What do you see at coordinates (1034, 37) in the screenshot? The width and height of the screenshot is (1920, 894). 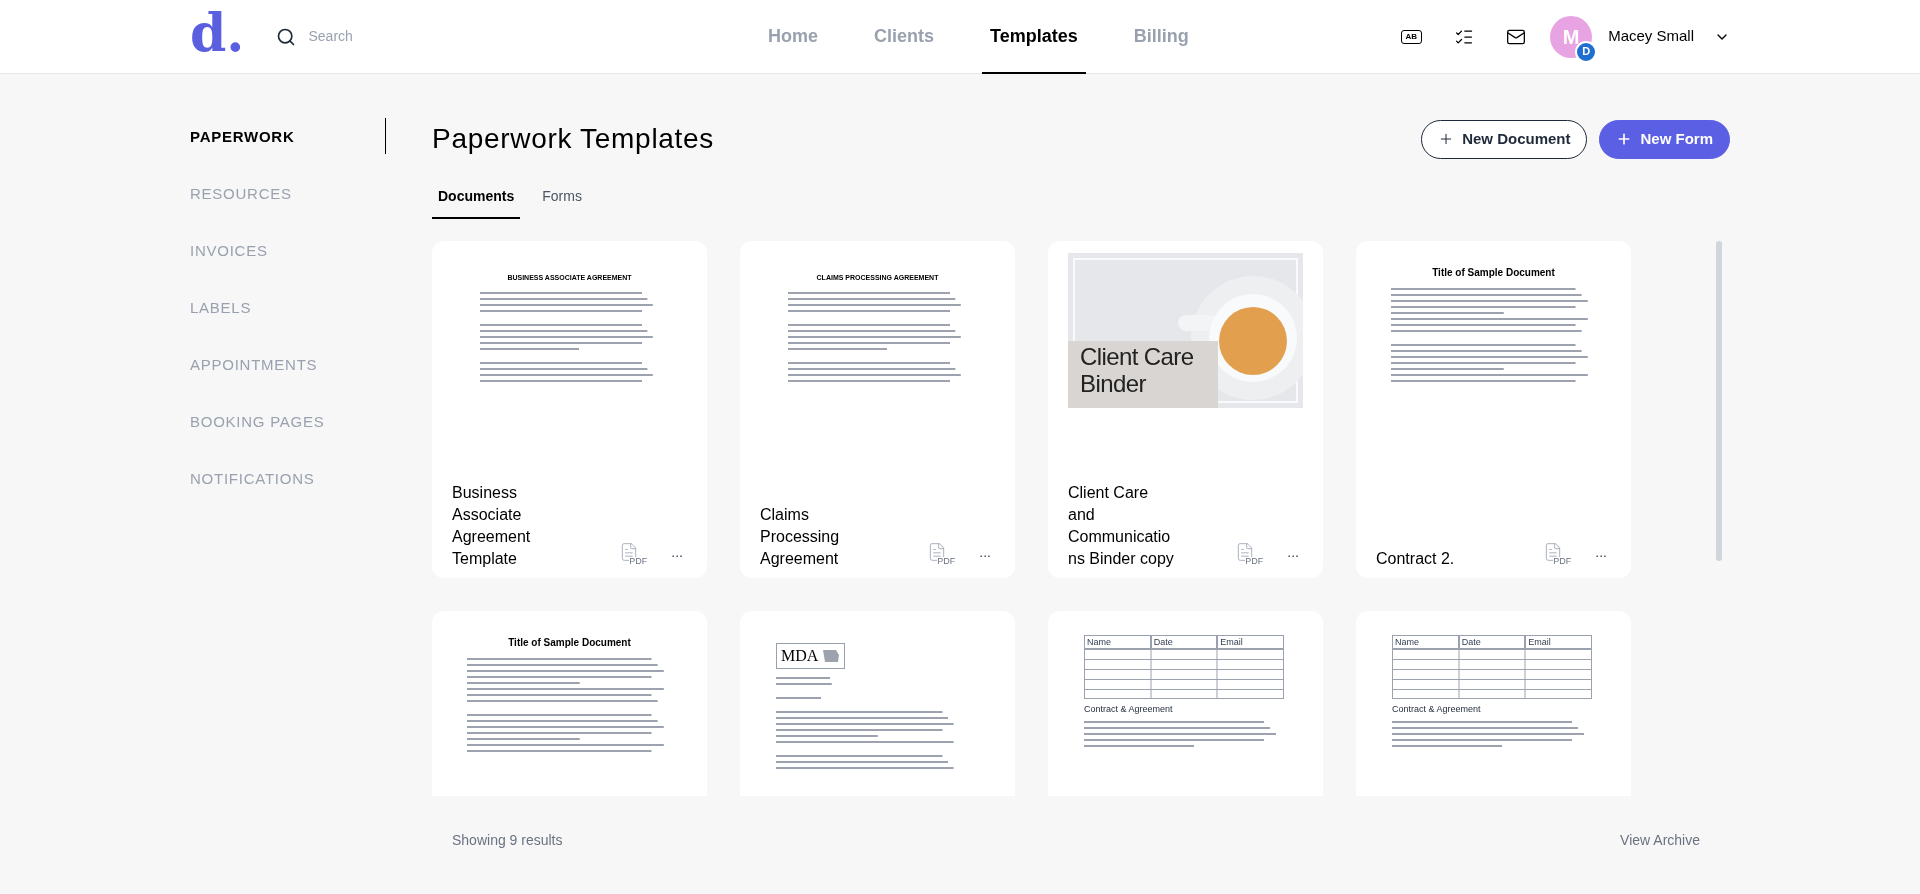 I see `nav-tab: Templates` at bounding box center [1034, 37].